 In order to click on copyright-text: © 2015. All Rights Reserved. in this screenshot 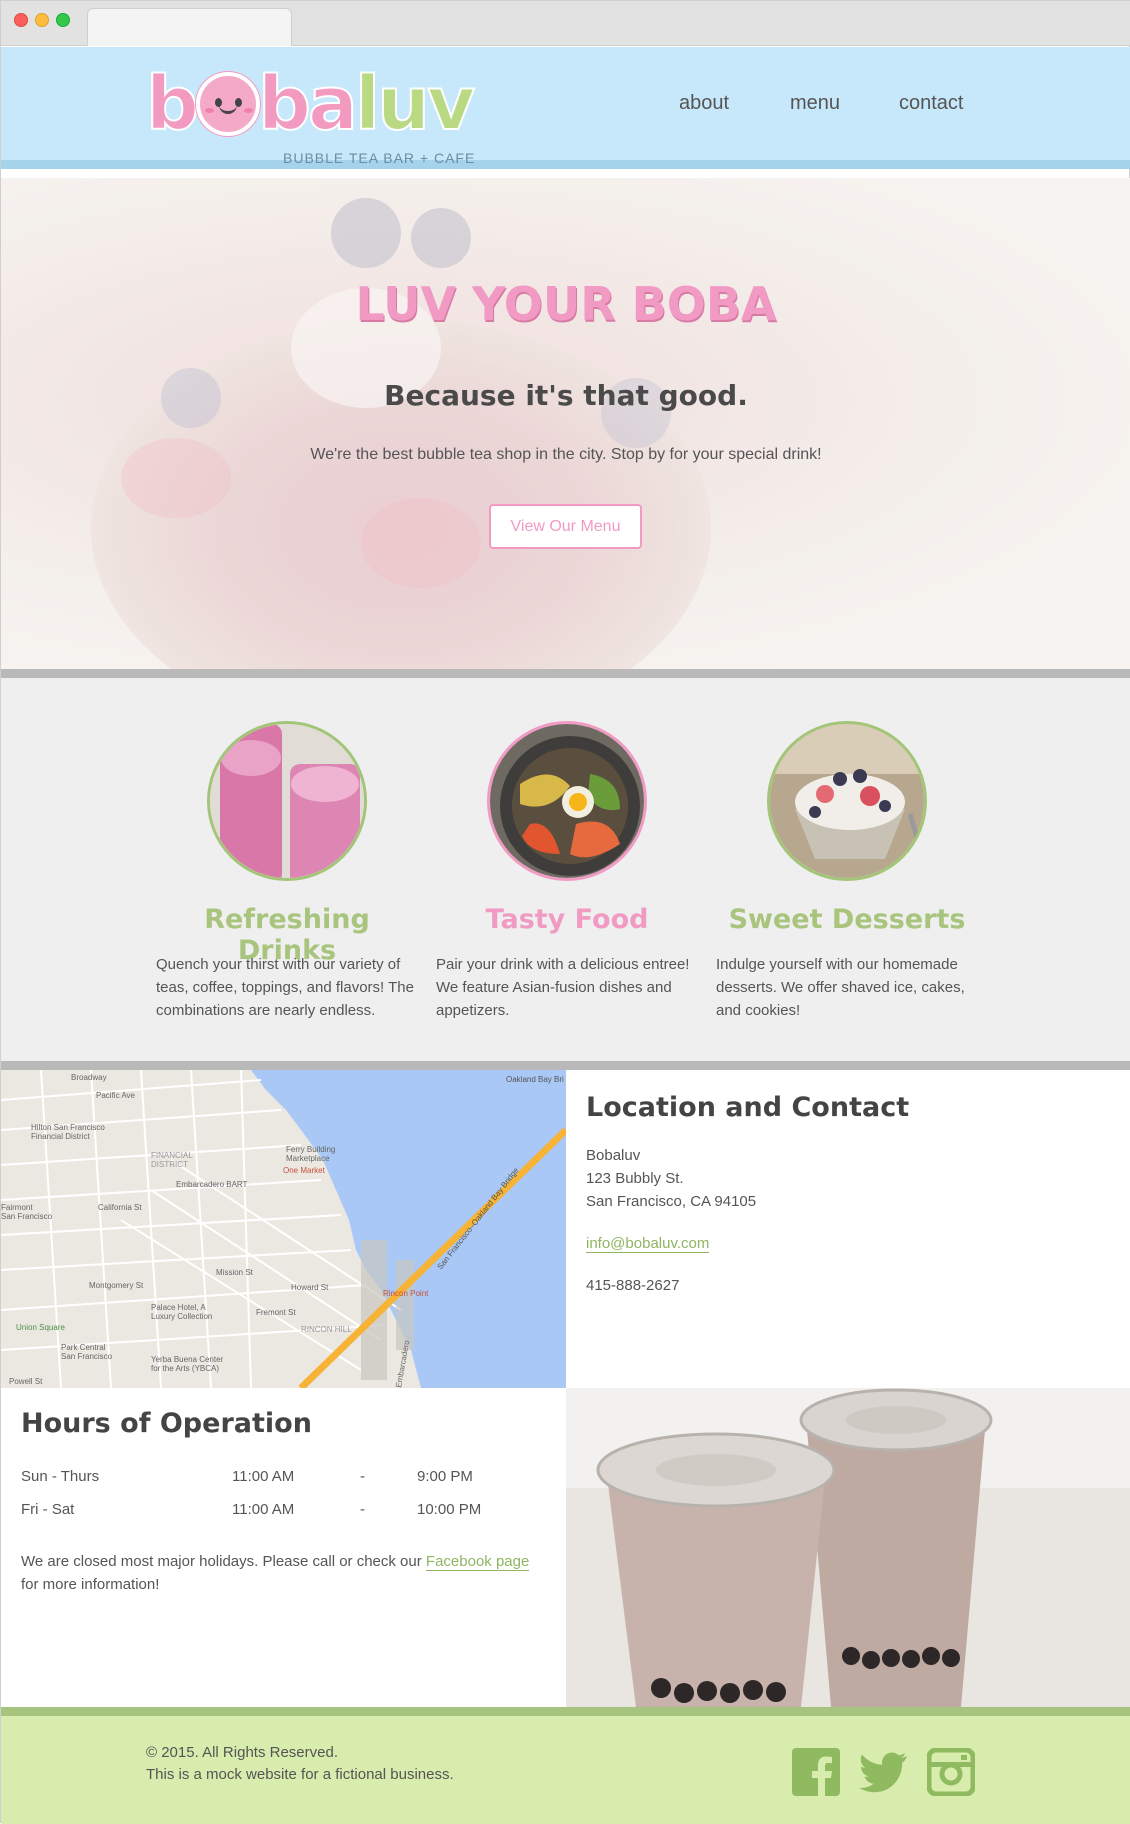, I will do `click(242, 1752)`.